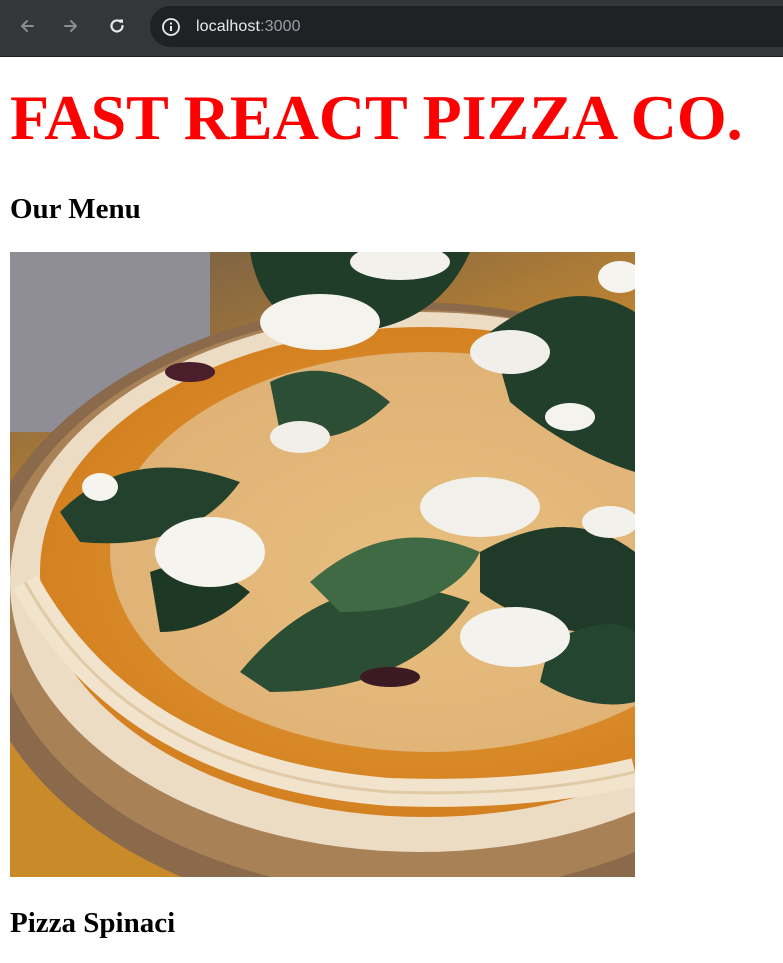 This screenshot has height=963, width=783. I want to click on reload-button, so click(117, 26).